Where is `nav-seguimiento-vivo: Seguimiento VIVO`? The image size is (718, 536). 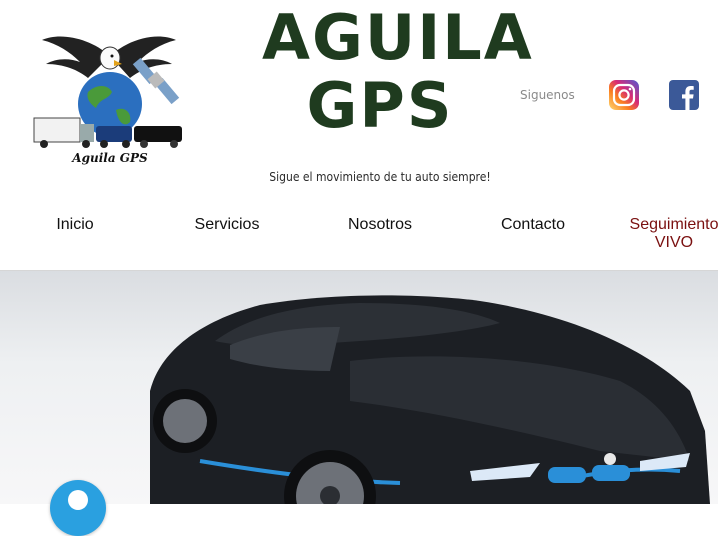 nav-seguimiento-vivo: Seguimiento VIVO is located at coordinates (668, 234).